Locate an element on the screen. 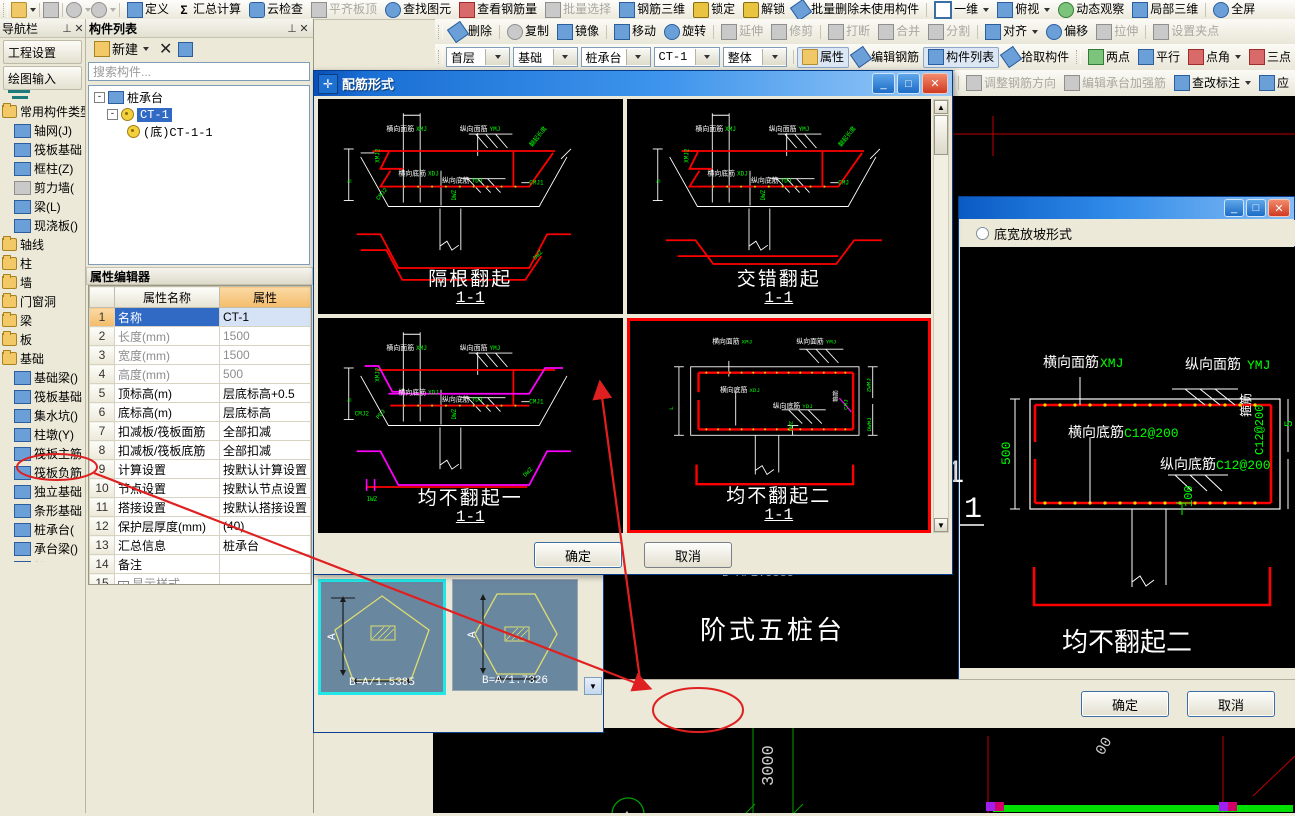 Image resolution: width=1295 pixels, height=816 pixels. property-row-value: 1500 is located at coordinates (264, 355).